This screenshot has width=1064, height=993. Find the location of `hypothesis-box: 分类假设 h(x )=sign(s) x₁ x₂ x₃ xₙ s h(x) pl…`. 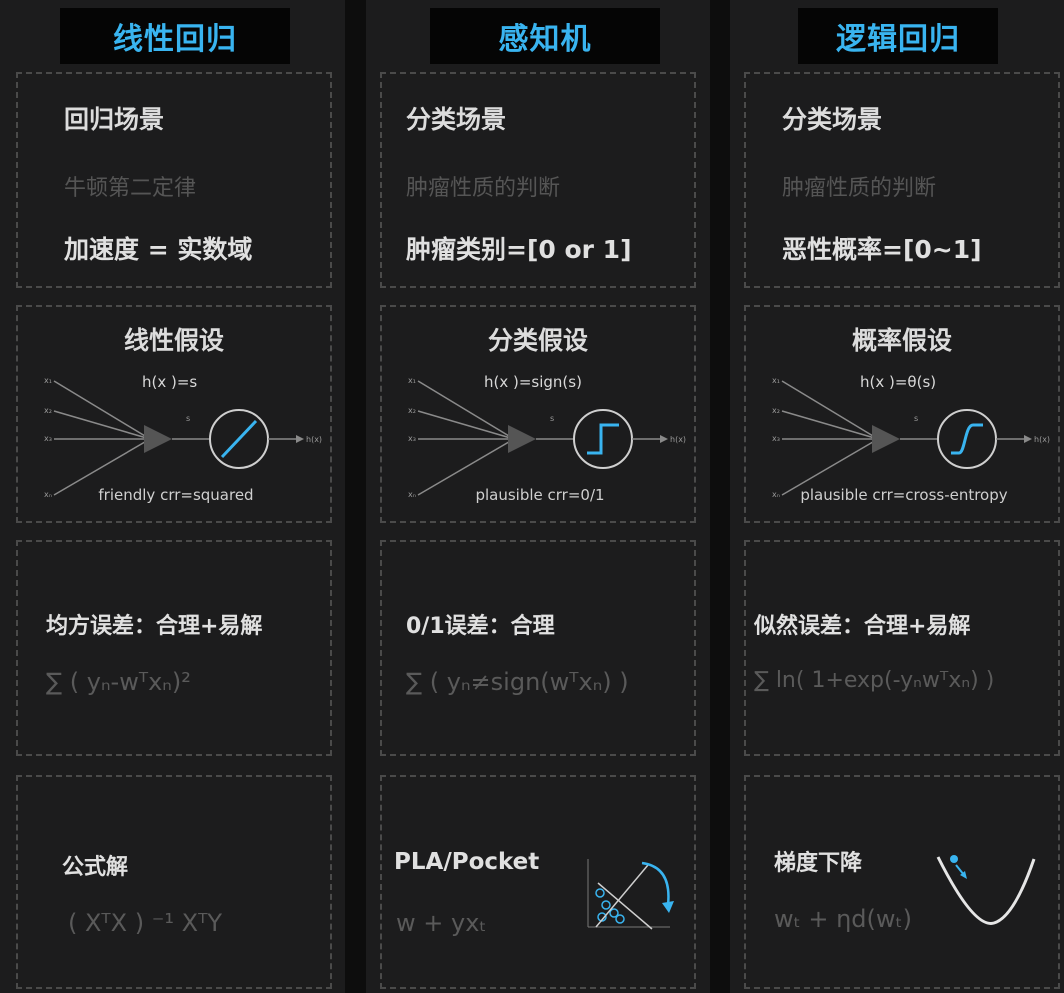

hypothesis-box: 分类假设 h(x )=sign(s) x₁ x₂ x₃ xₙ s h(x) pl… is located at coordinates (538, 414).